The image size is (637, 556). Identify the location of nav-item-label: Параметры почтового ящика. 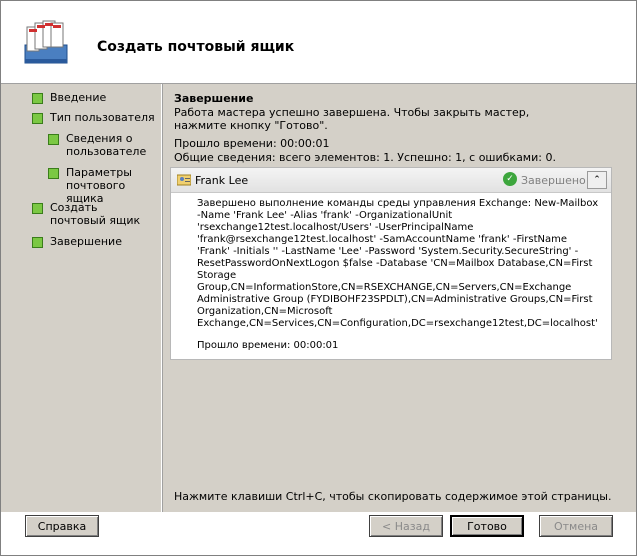
(99, 185).